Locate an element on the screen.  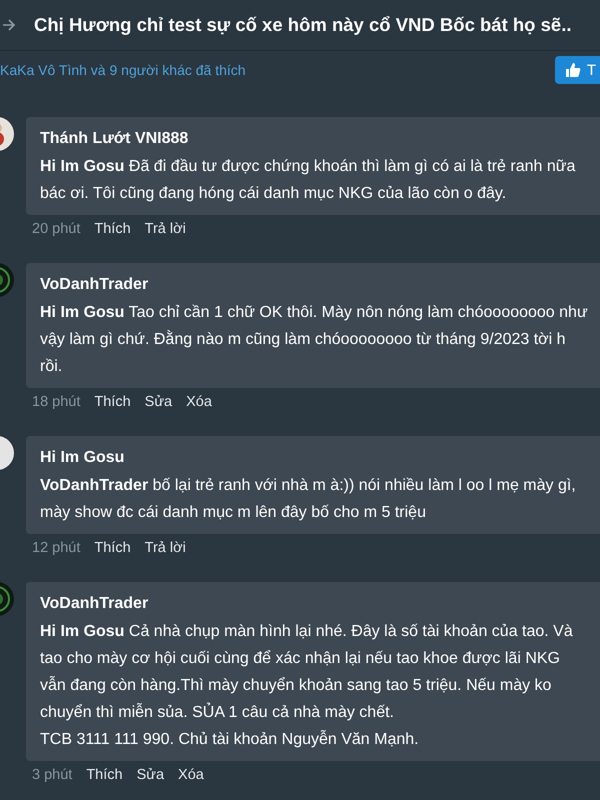
comment-text: VoDanhTrader bố lại trẻ ranh với nhà m à:)) nói nhiều làm l oo l mẹ mày gì, mày show đc cái danh mục m lên đây bố cho m 5 triệu is located at coordinates (308, 499).